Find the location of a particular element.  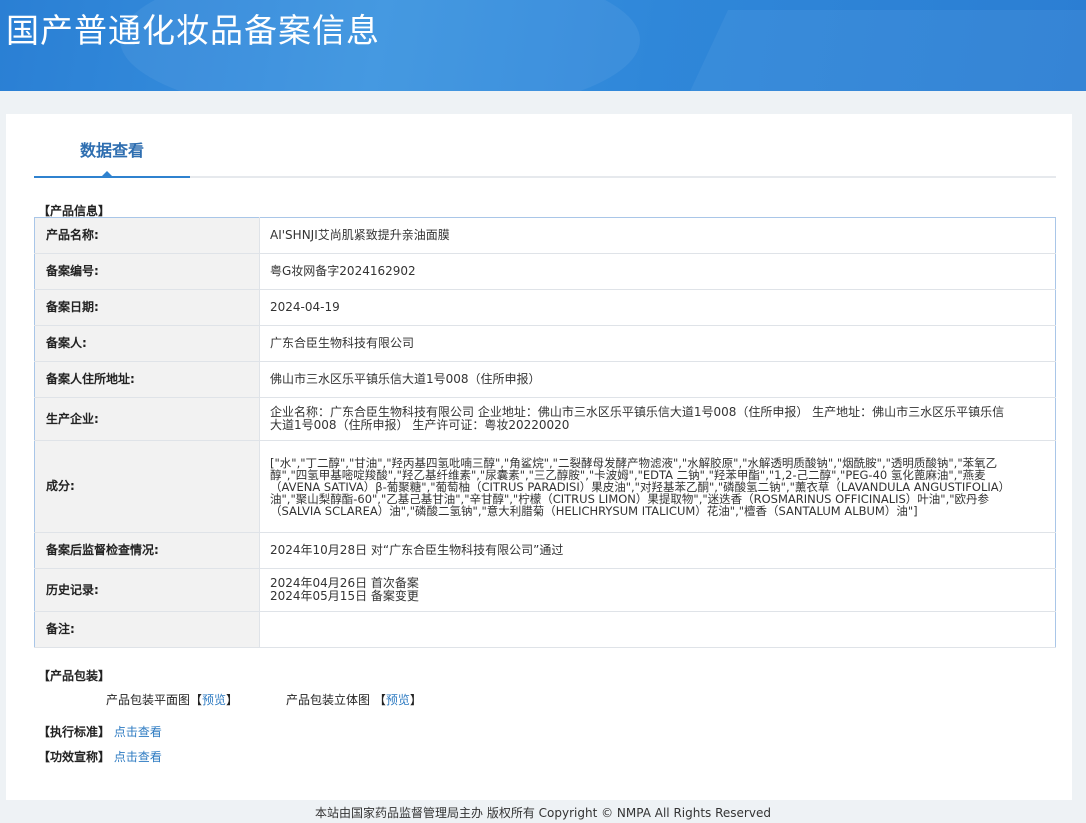

row-value: 2024年10月28日 对“广东合臣生物科技有限公司”通过 is located at coordinates (657, 550).